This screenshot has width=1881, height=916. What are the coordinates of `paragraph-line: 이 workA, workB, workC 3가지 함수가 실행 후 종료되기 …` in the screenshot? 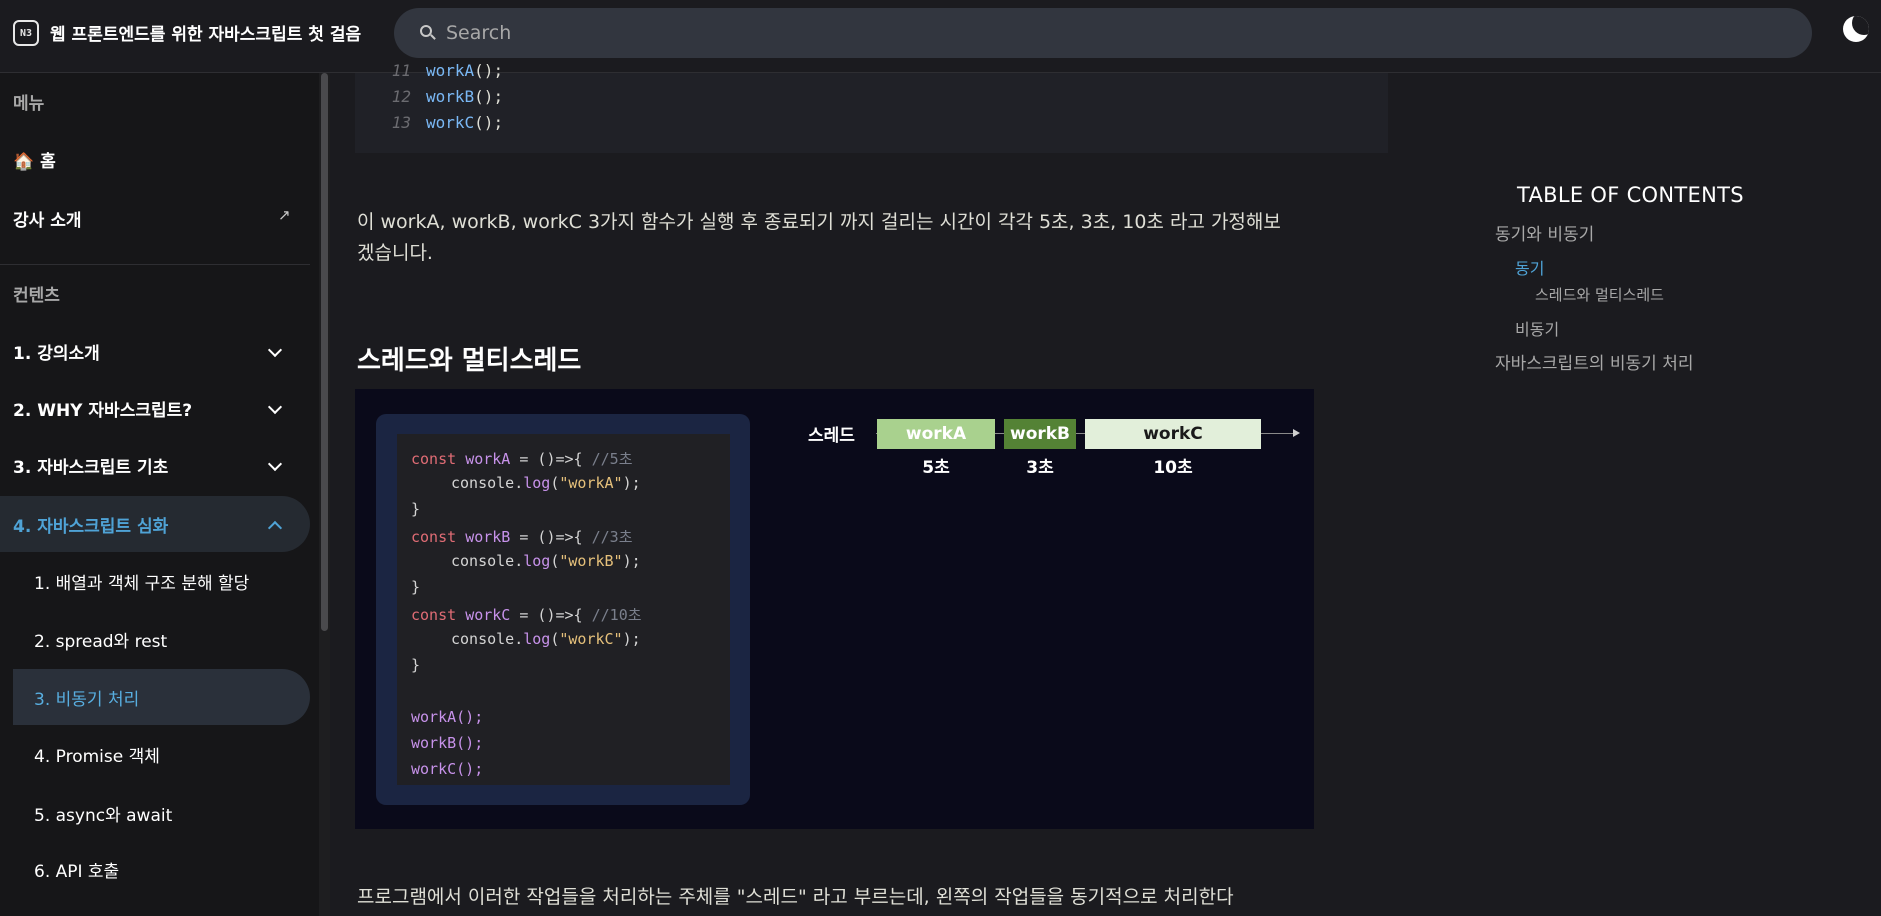 It's located at (819, 222).